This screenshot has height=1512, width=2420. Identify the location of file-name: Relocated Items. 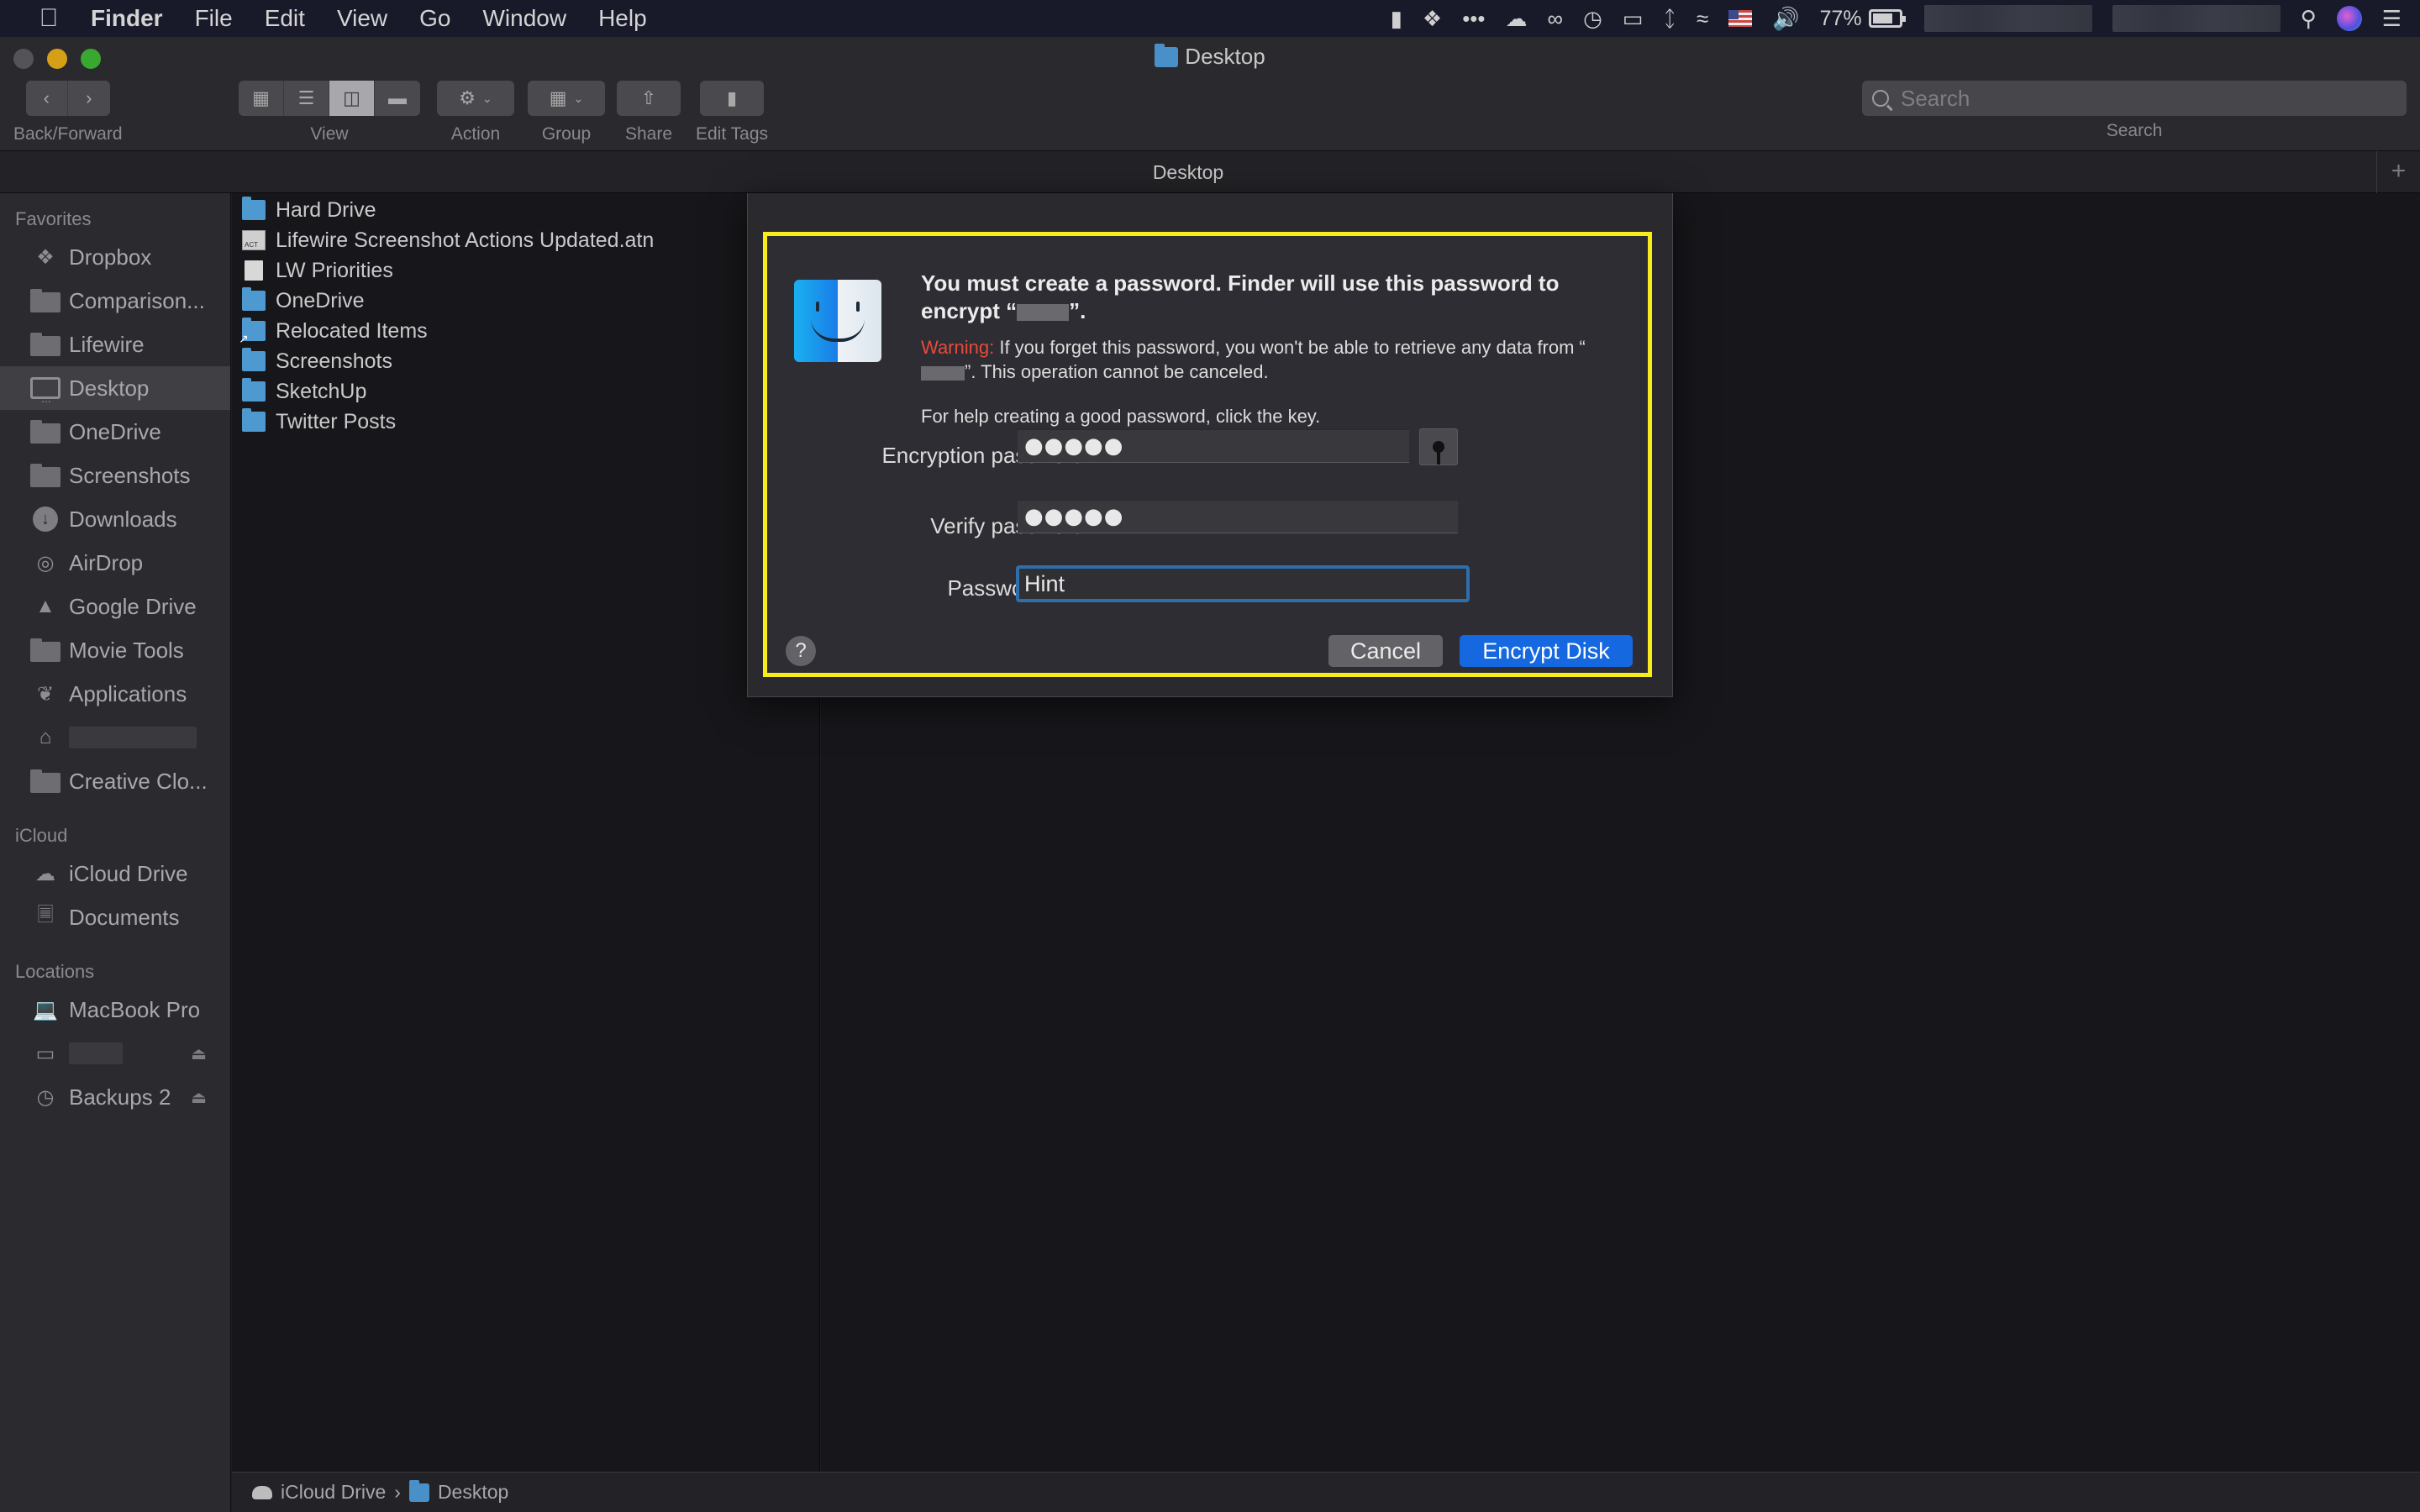
(352, 330).